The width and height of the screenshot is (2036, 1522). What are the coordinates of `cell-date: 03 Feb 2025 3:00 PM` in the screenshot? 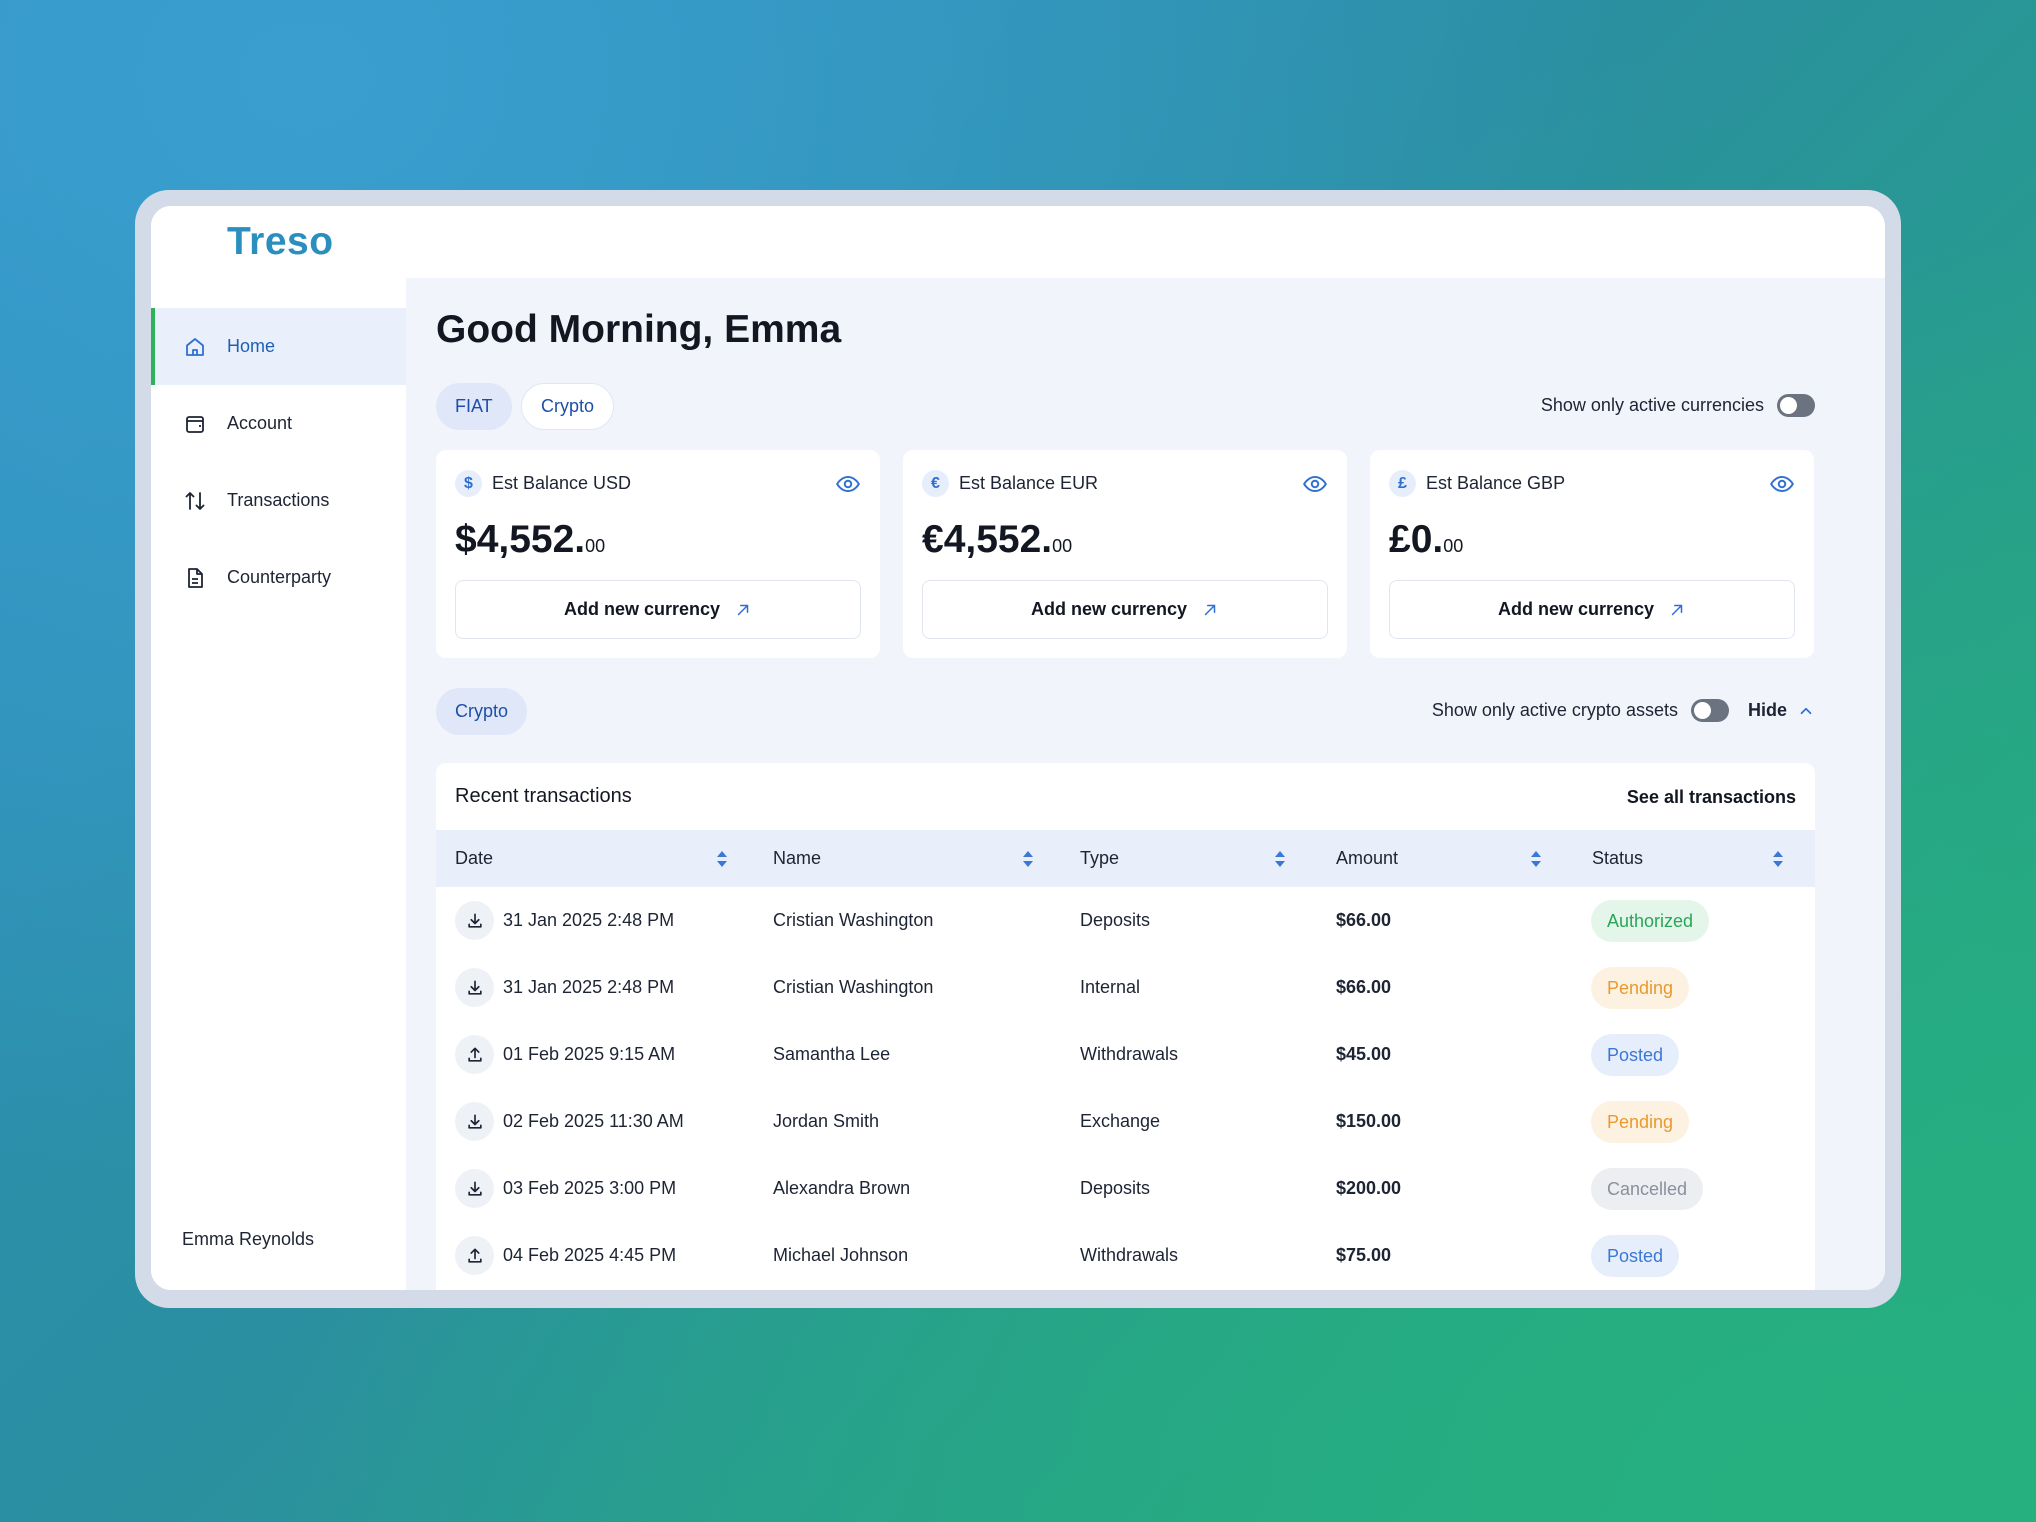 It's located at (590, 1188).